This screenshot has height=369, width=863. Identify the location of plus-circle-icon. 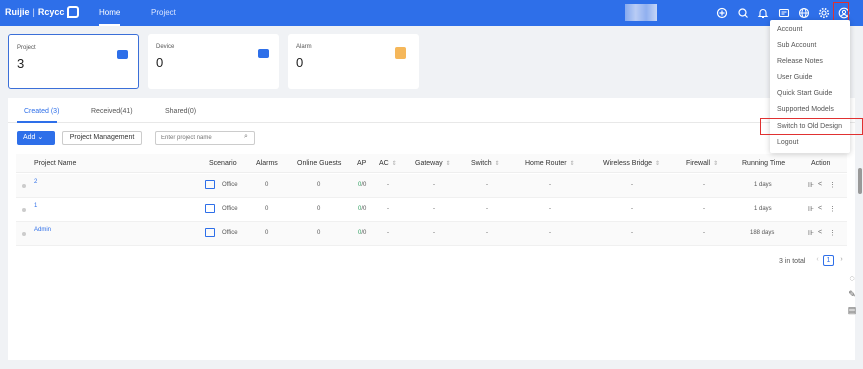
(722, 13).